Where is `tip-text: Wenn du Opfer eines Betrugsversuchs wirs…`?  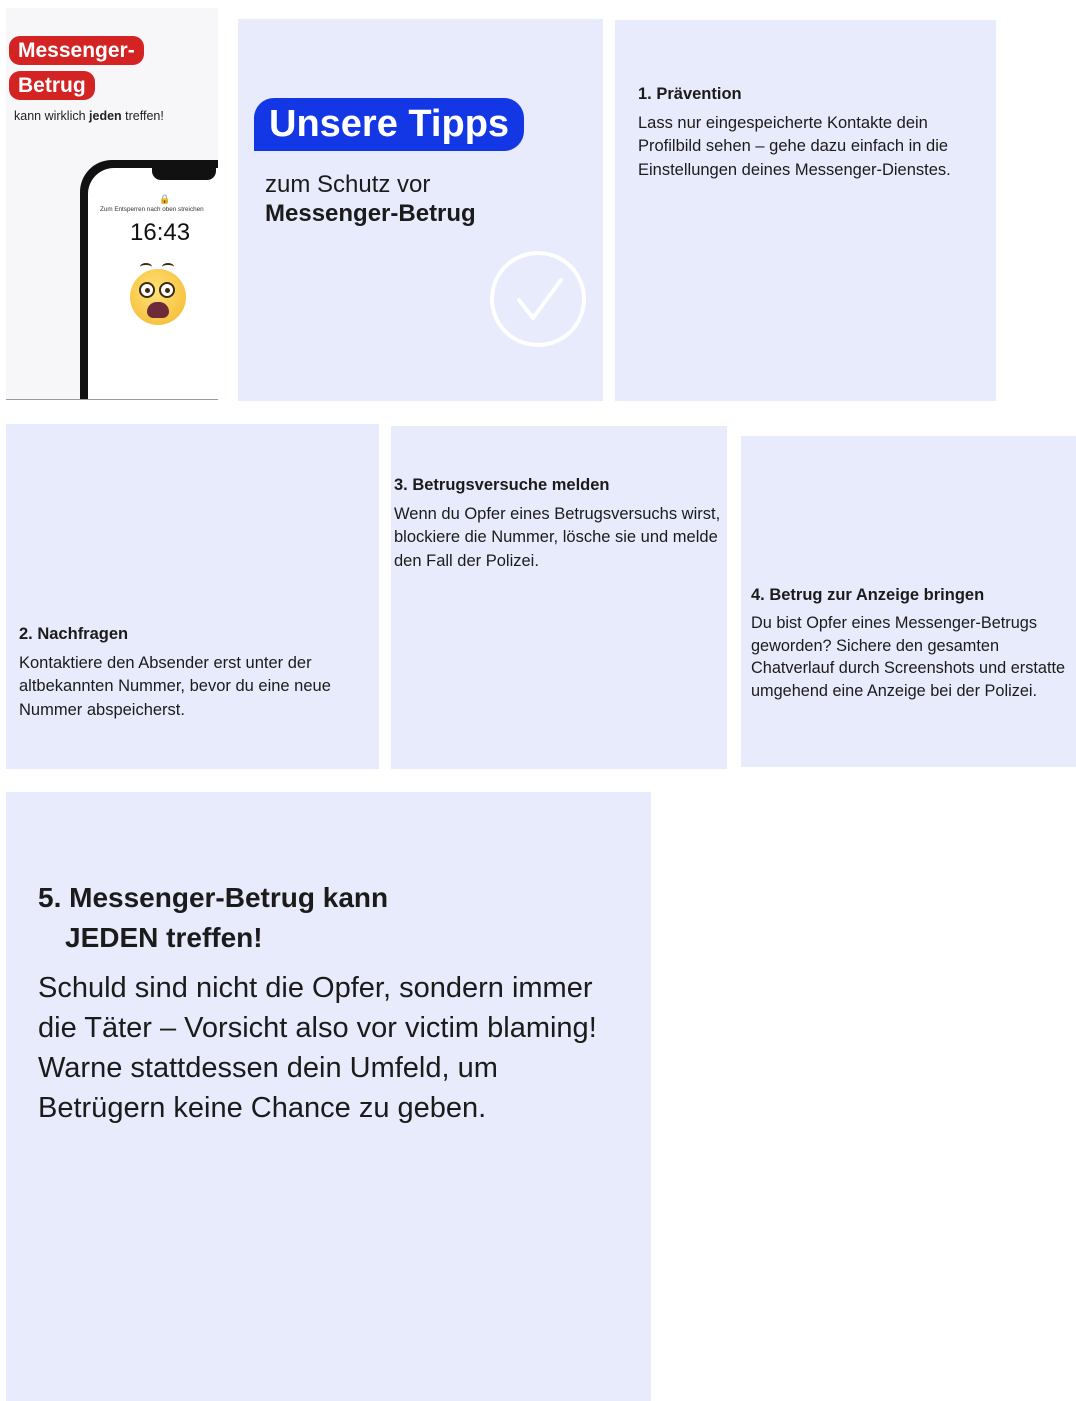 tip-text: Wenn du Opfer eines Betrugsversuchs wirs… is located at coordinates (557, 537).